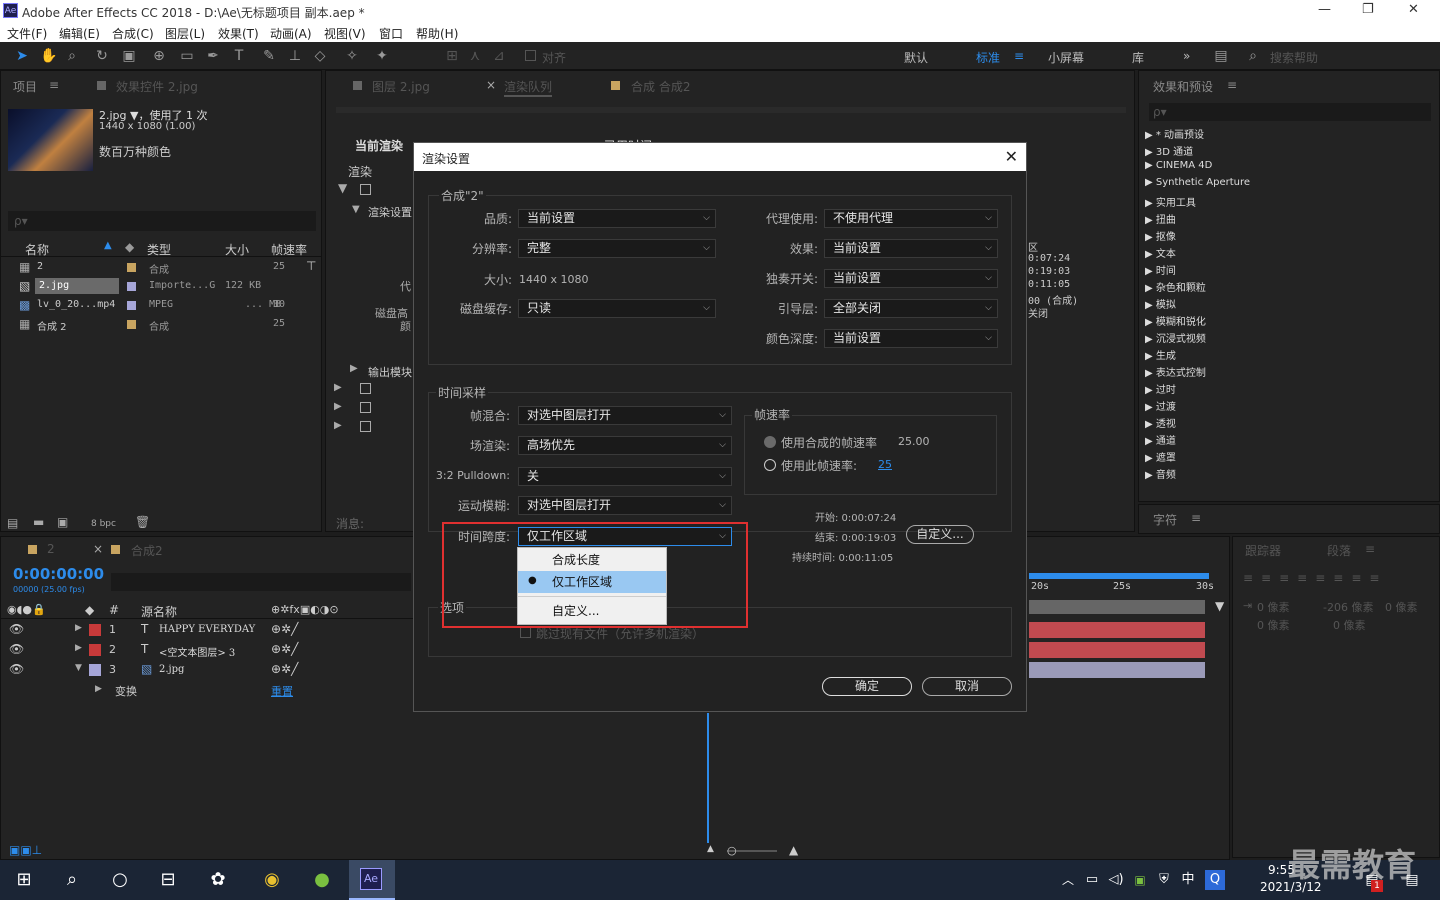 This screenshot has width=1440, height=900. I want to click on menu-file: 文件(F), so click(27, 33).